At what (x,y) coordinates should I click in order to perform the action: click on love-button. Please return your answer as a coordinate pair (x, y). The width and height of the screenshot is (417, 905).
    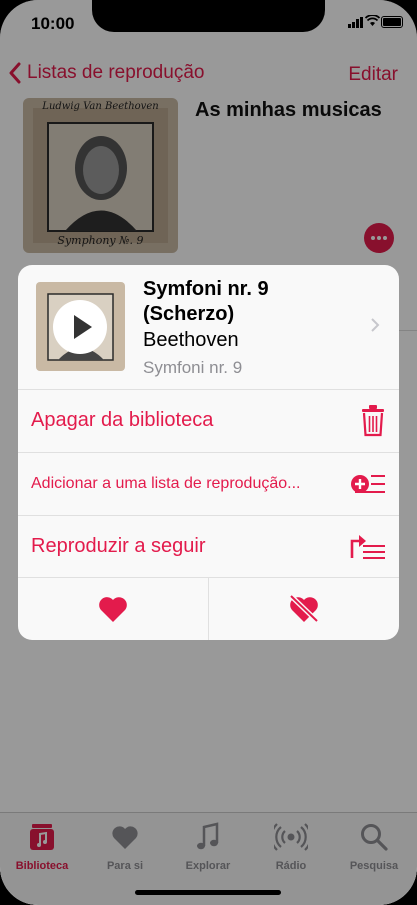
    Looking at the image, I should click on (113, 609).